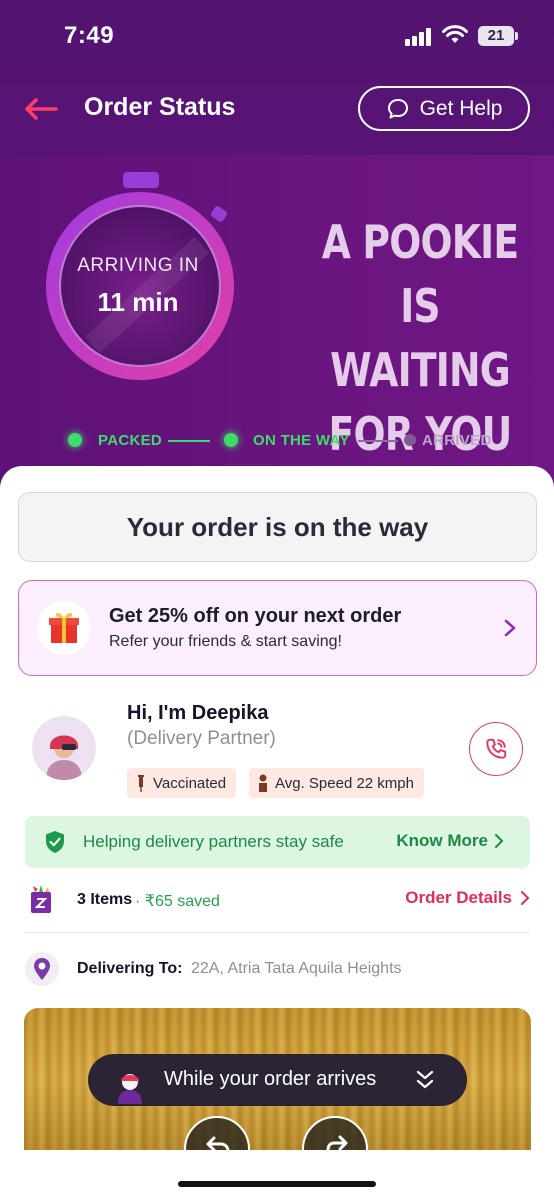 The image size is (554, 1200). Describe the element at coordinates (198, 713) in the screenshot. I see `partner-name: Hi, I'm Deepika` at that location.